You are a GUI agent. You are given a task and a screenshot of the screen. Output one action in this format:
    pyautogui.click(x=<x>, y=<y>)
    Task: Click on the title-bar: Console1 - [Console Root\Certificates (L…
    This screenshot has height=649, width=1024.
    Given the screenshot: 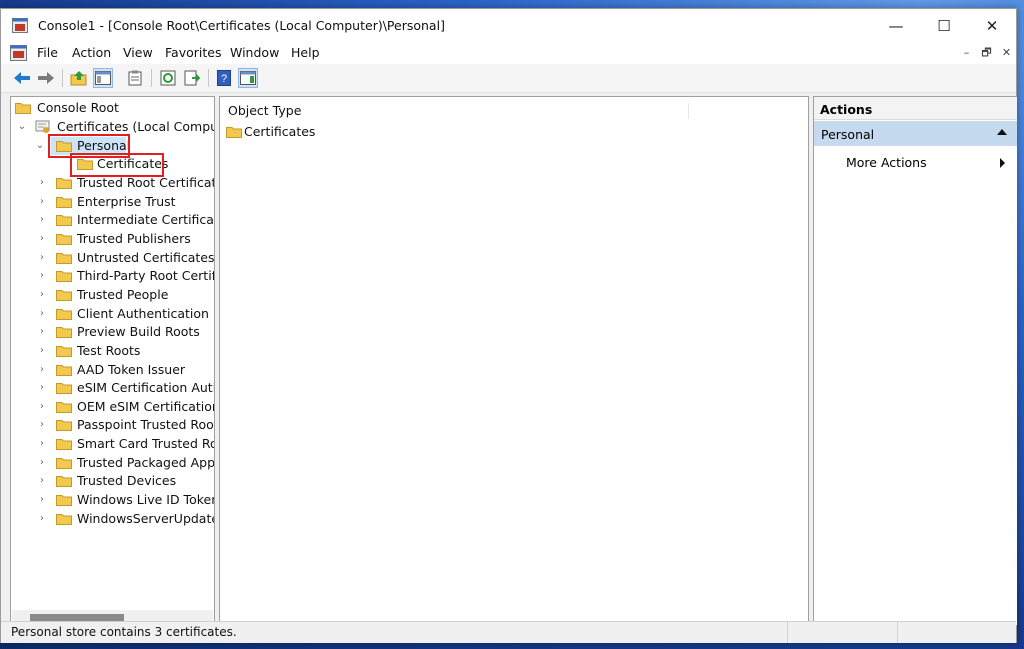 What is the action you would take?
    pyautogui.click(x=508, y=25)
    